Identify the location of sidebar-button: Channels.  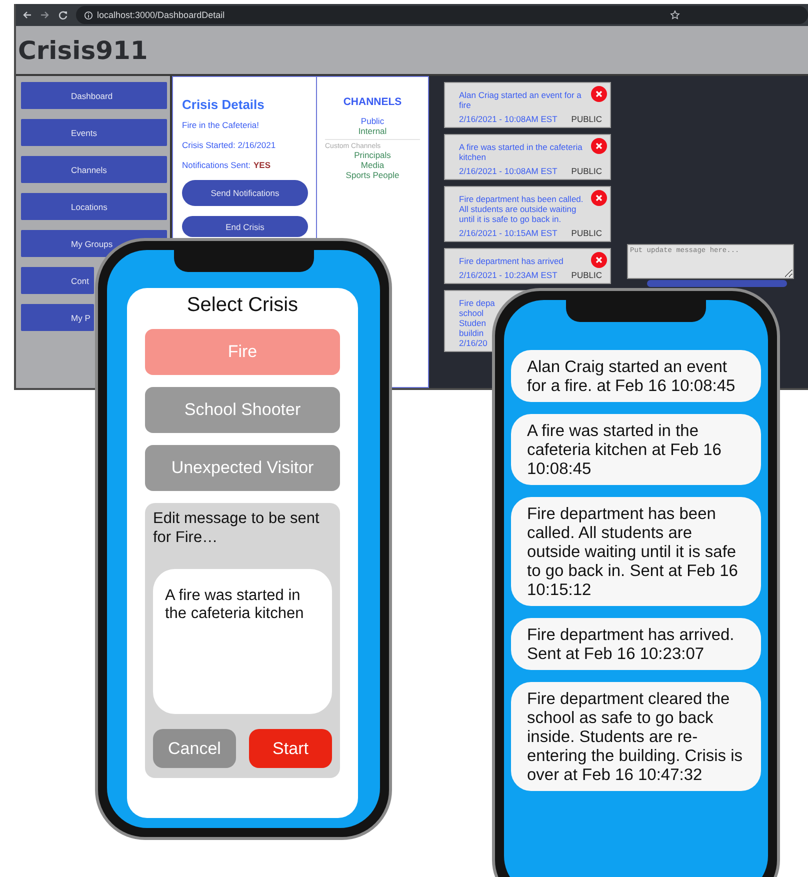
(94, 169).